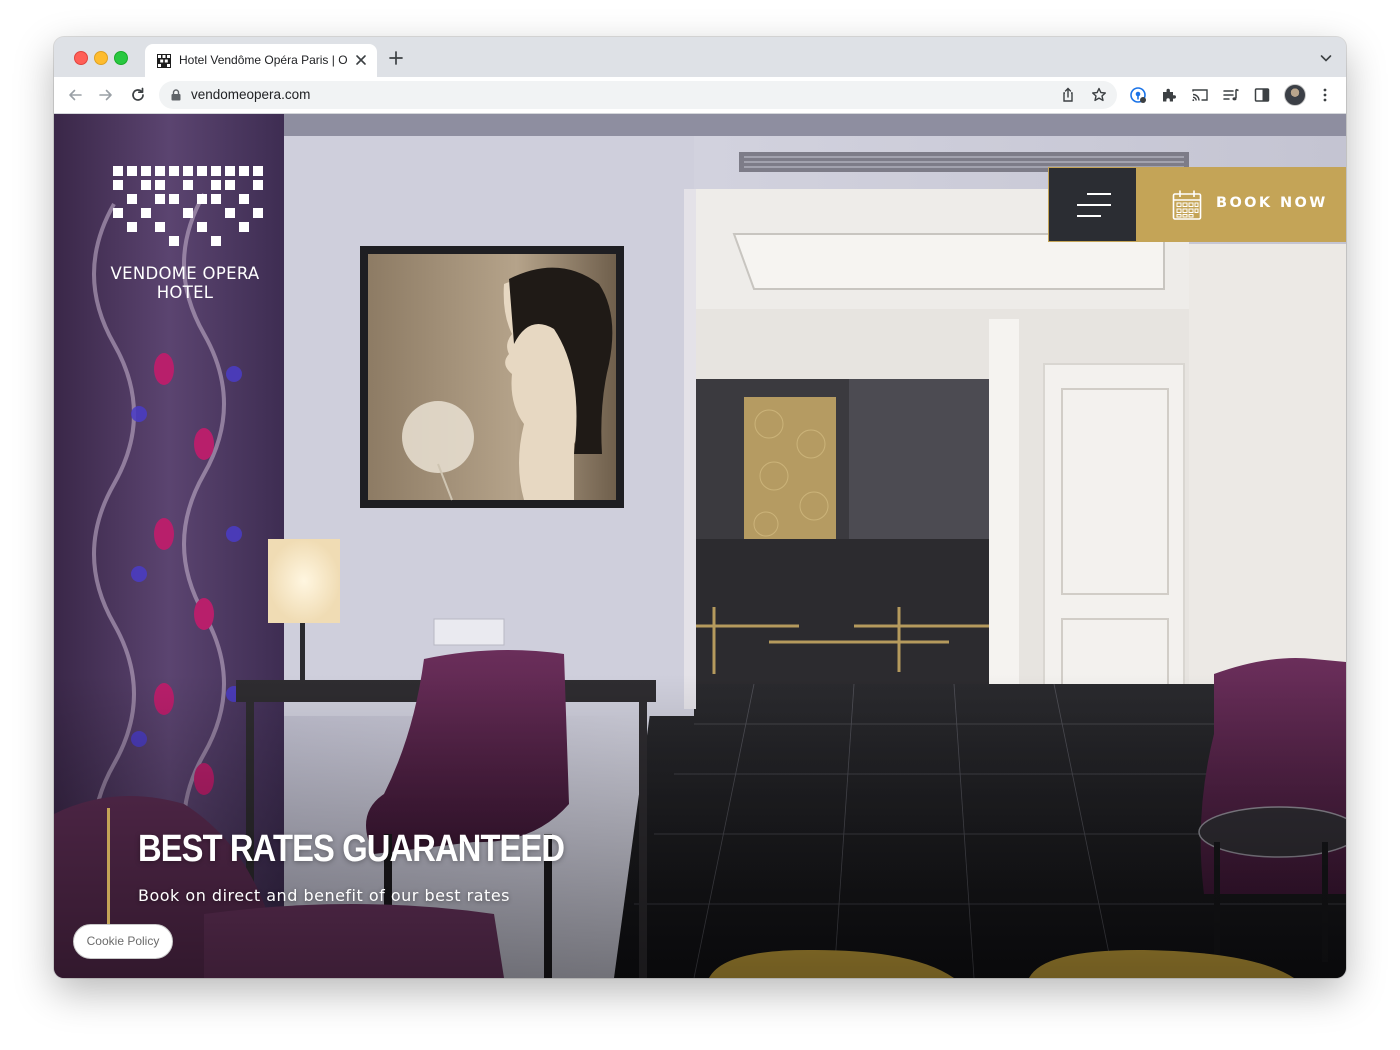 The height and width of the screenshot is (1050, 1400). Describe the element at coordinates (101, 58) in the screenshot. I see `minimize-window-button` at that location.